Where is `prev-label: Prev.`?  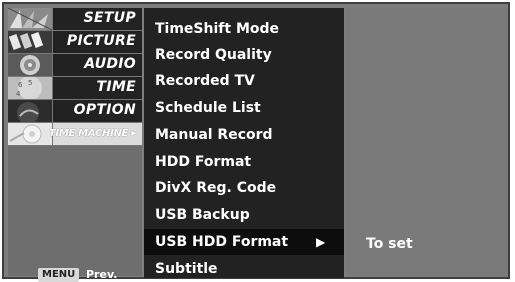
prev-label: Prev. is located at coordinates (102, 274).